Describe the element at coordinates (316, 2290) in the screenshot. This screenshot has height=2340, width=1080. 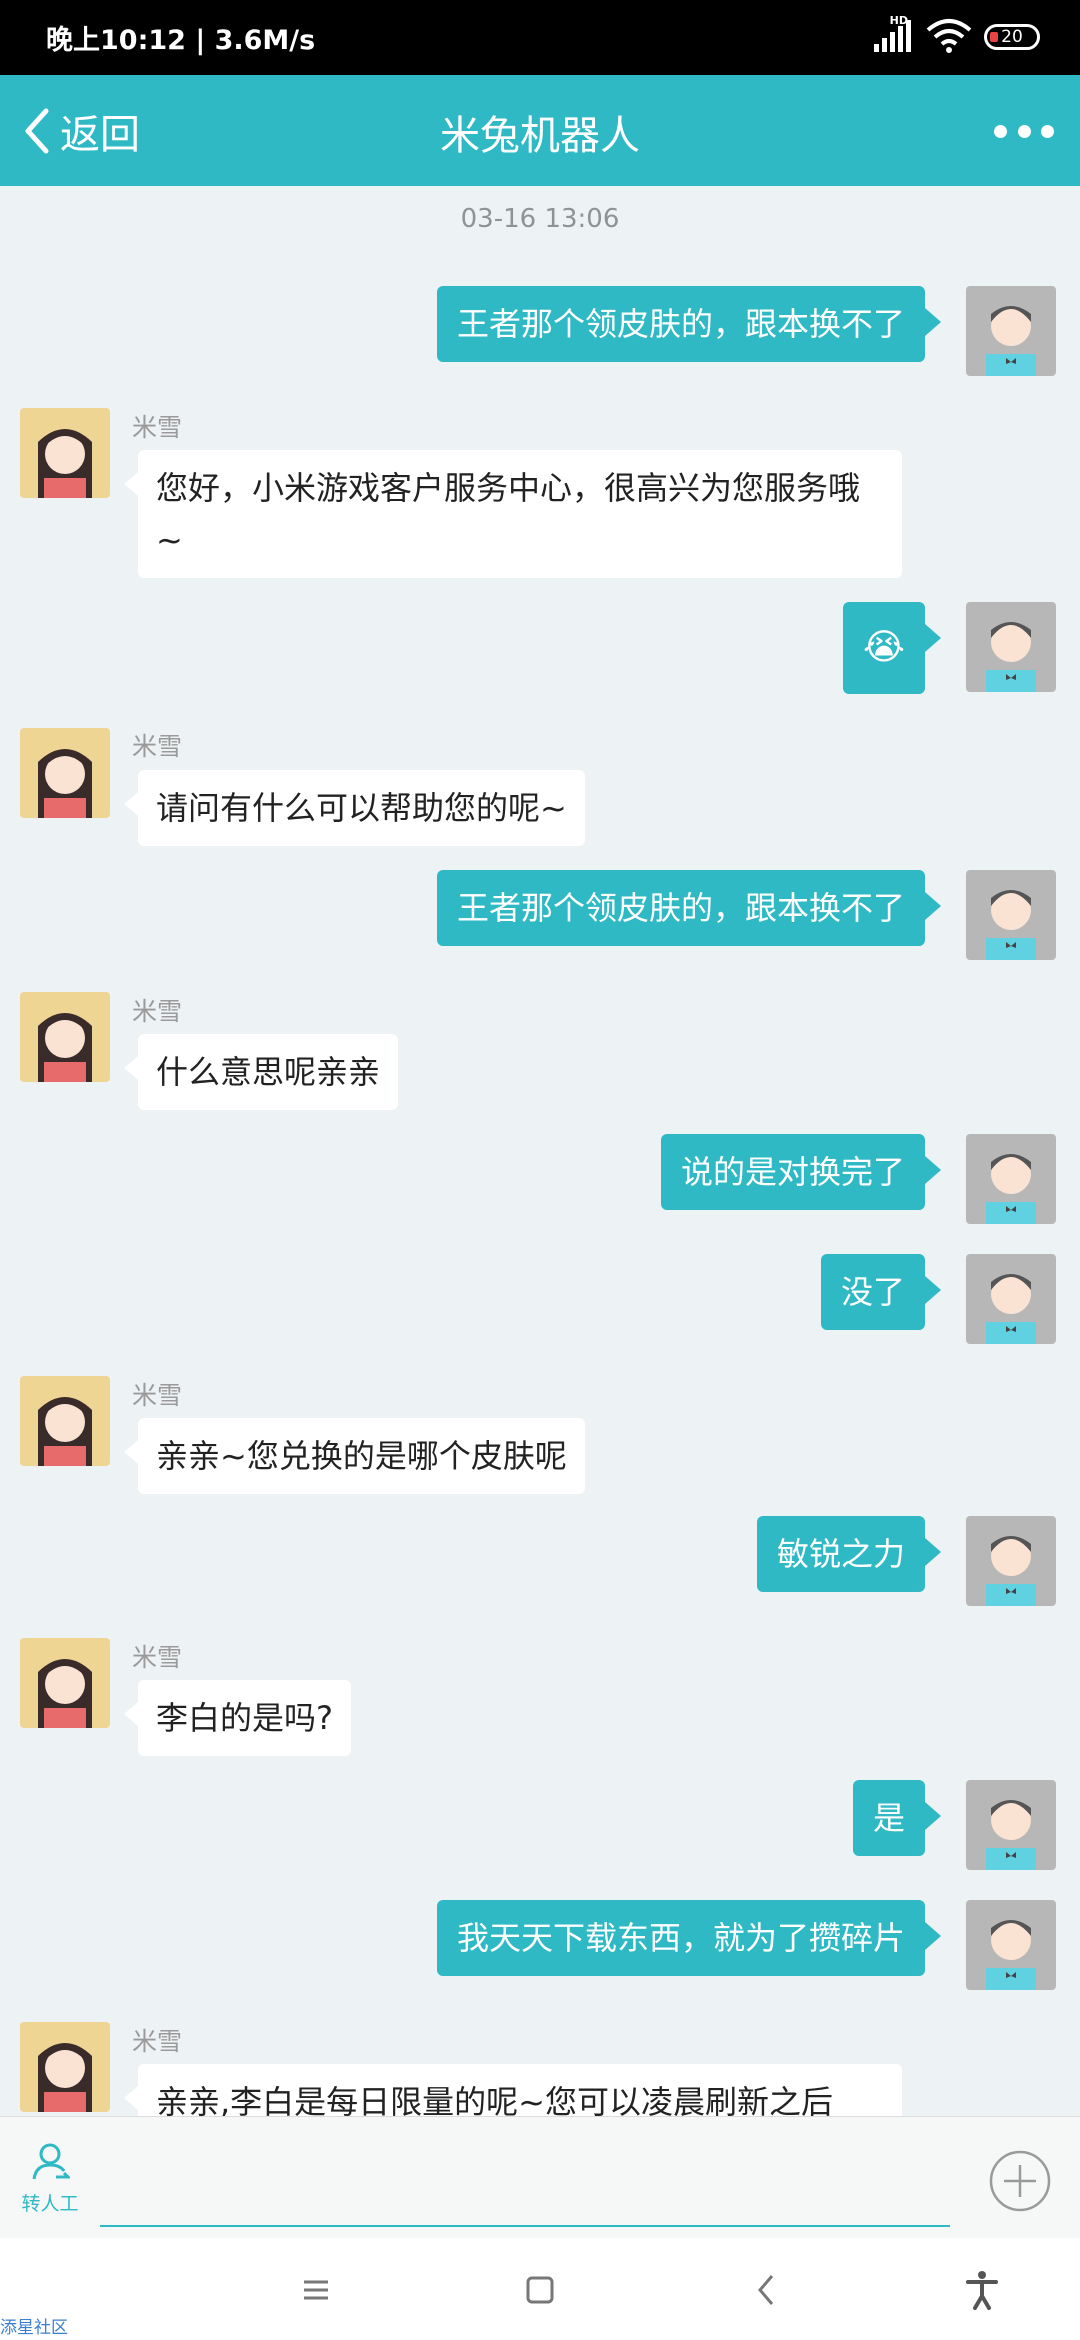
I see `menu-icon` at that location.